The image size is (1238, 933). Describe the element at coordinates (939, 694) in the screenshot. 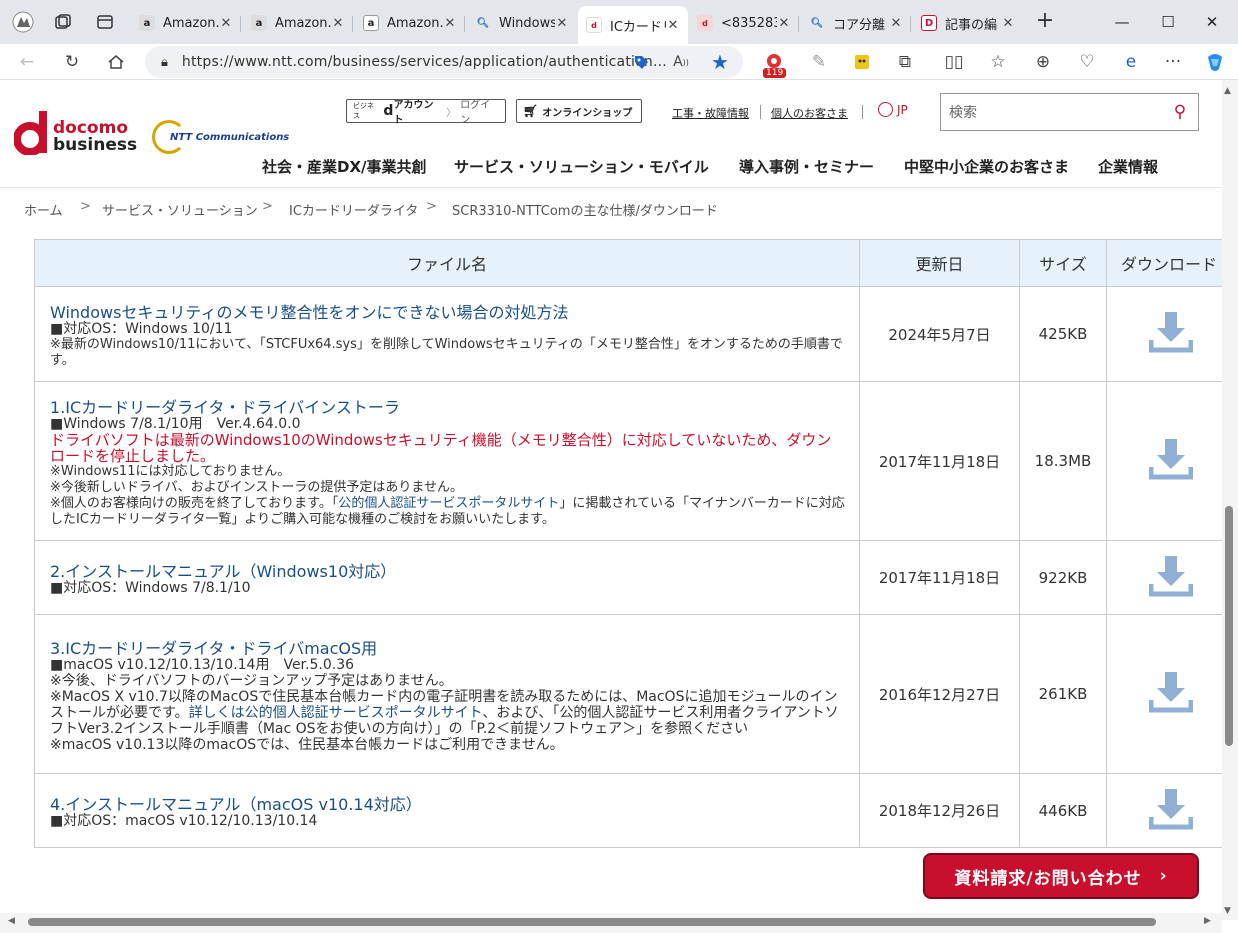

I see `updated-date: 2016年12月27日` at that location.